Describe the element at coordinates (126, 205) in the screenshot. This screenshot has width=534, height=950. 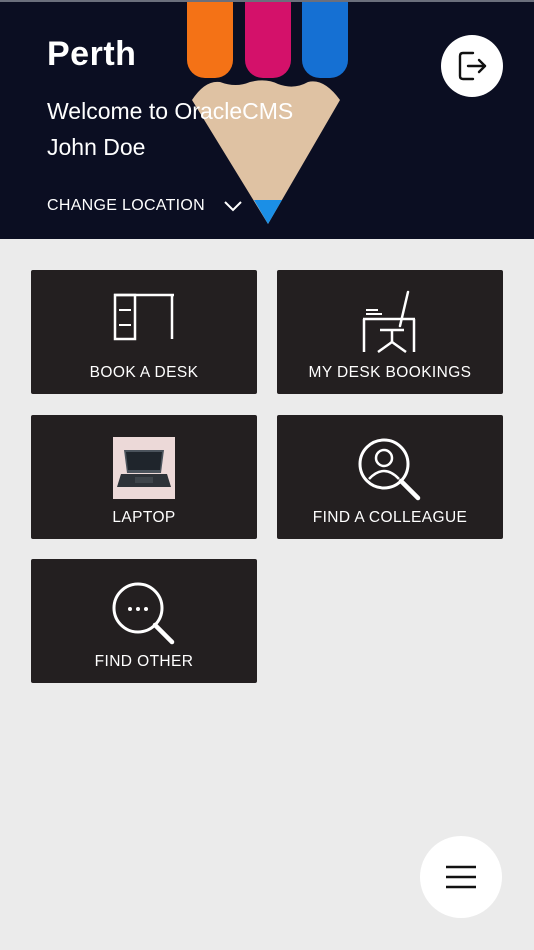
I see `change-location-label: CHANGE LOCATION` at that location.